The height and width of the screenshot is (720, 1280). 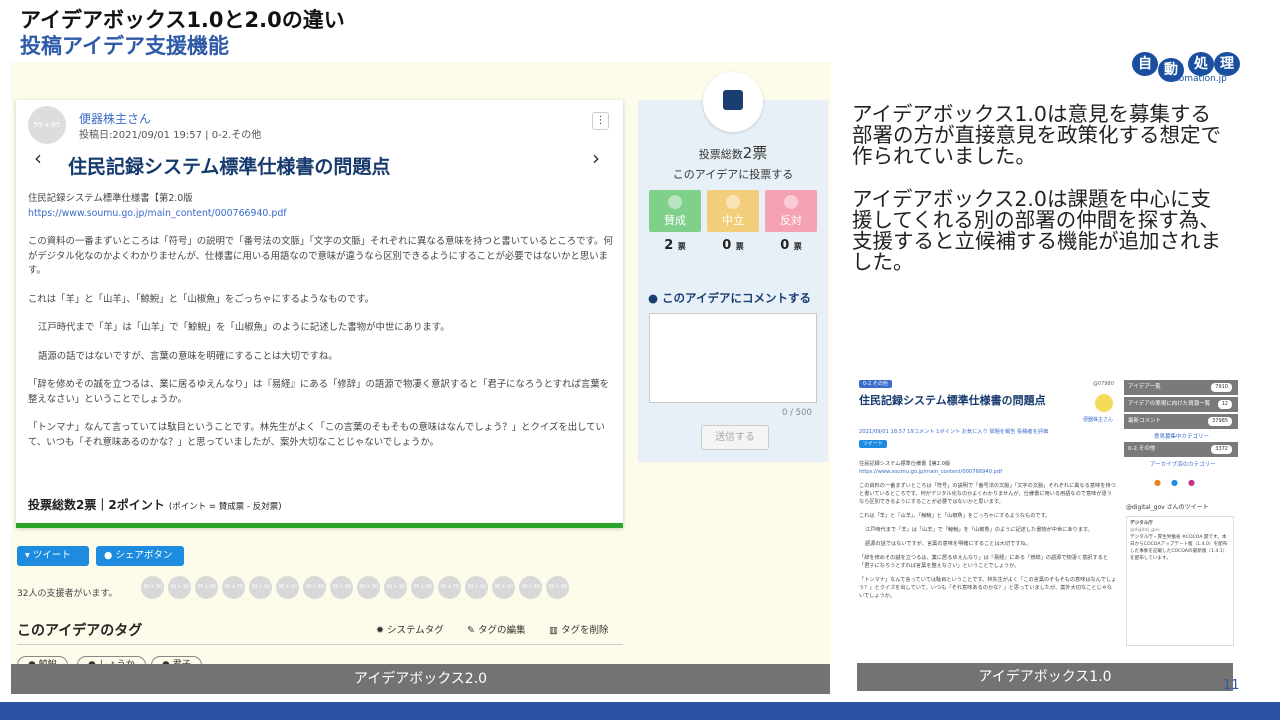 I want to click on v1-tweet-button: ツイート, so click(x=873, y=444).